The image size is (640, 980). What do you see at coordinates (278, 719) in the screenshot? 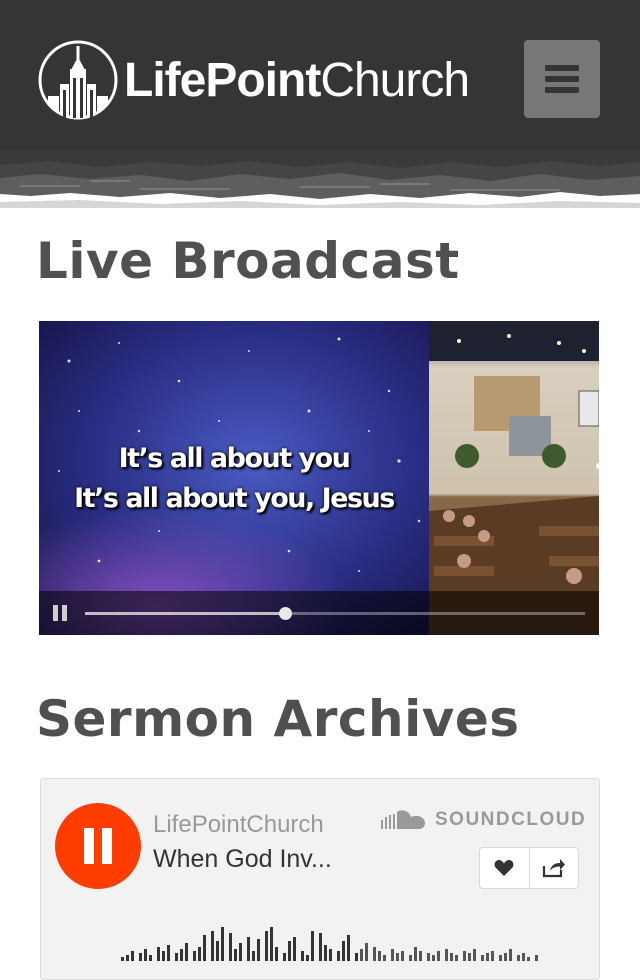
I see `sermon-archives-heading: Sermon Archives` at bounding box center [278, 719].